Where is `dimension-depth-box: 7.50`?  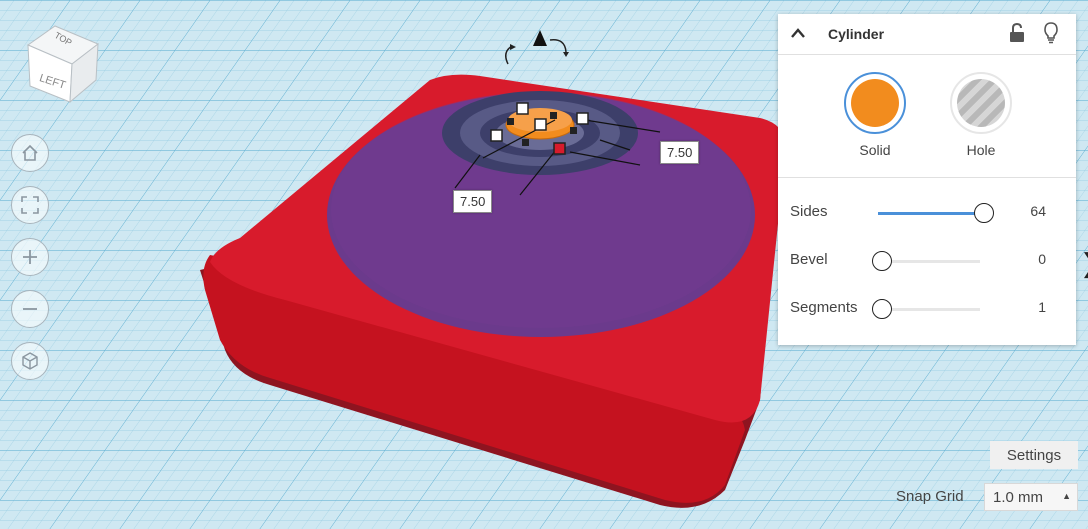
dimension-depth-box: 7.50 is located at coordinates (473, 201).